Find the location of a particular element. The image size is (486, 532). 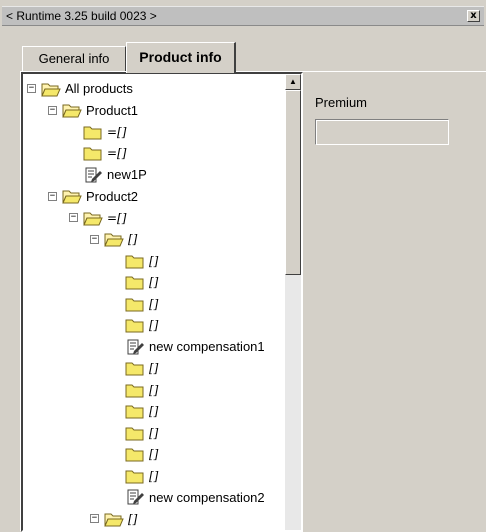

tree-node: − All products is located at coordinates (154, 89).